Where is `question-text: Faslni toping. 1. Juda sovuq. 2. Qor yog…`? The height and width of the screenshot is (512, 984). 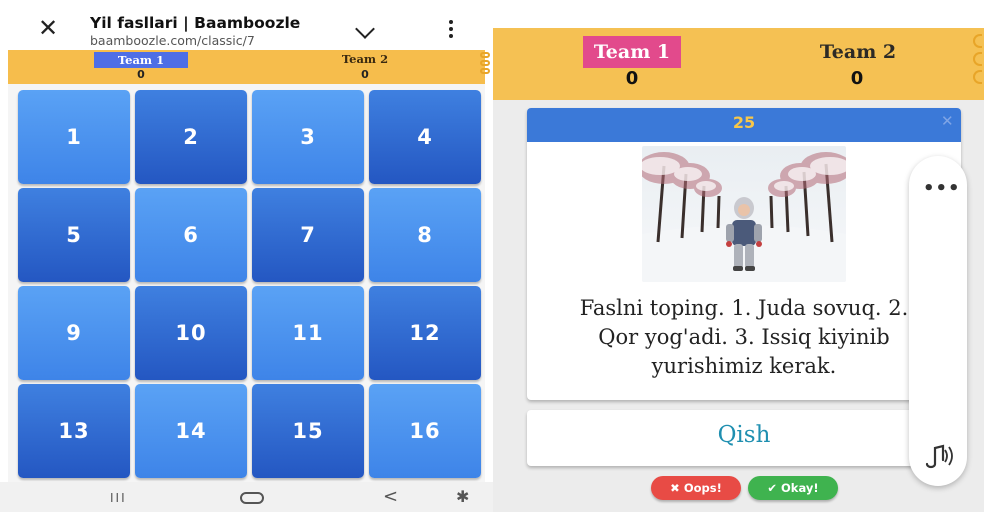
question-text: Faslni toping. 1. Juda sovuq. 2. Qor yog… is located at coordinates (744, 337).